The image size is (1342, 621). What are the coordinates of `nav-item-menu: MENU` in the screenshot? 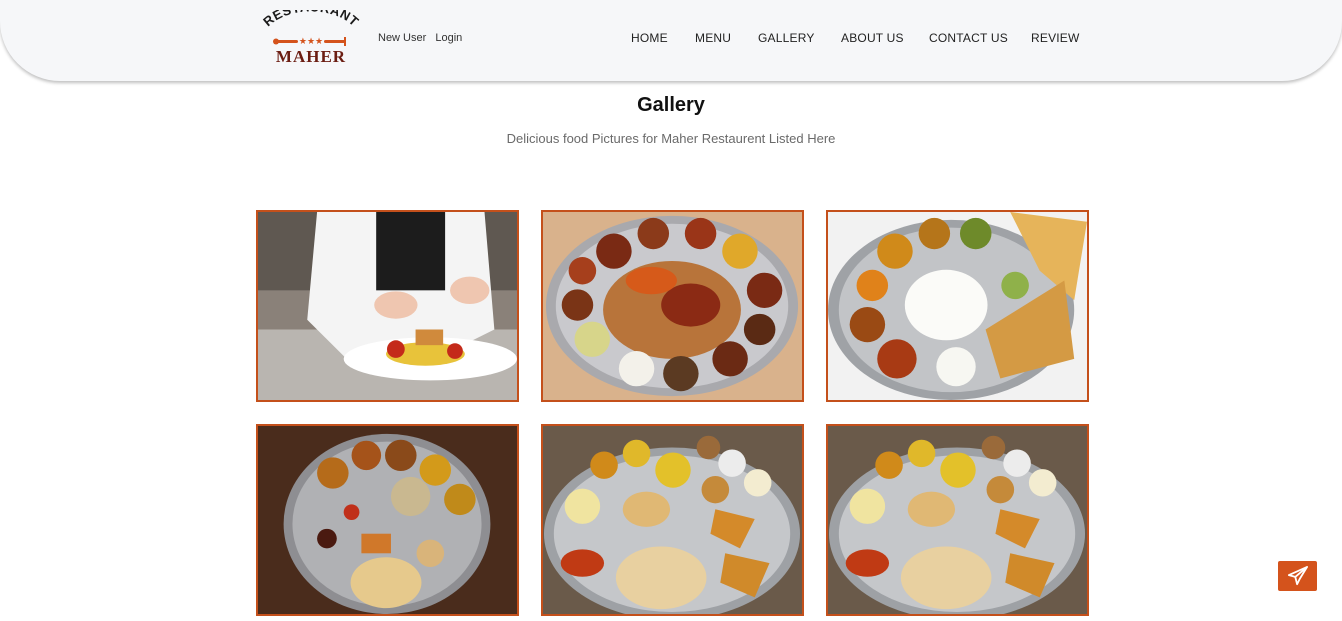 It's located at (713, 38).